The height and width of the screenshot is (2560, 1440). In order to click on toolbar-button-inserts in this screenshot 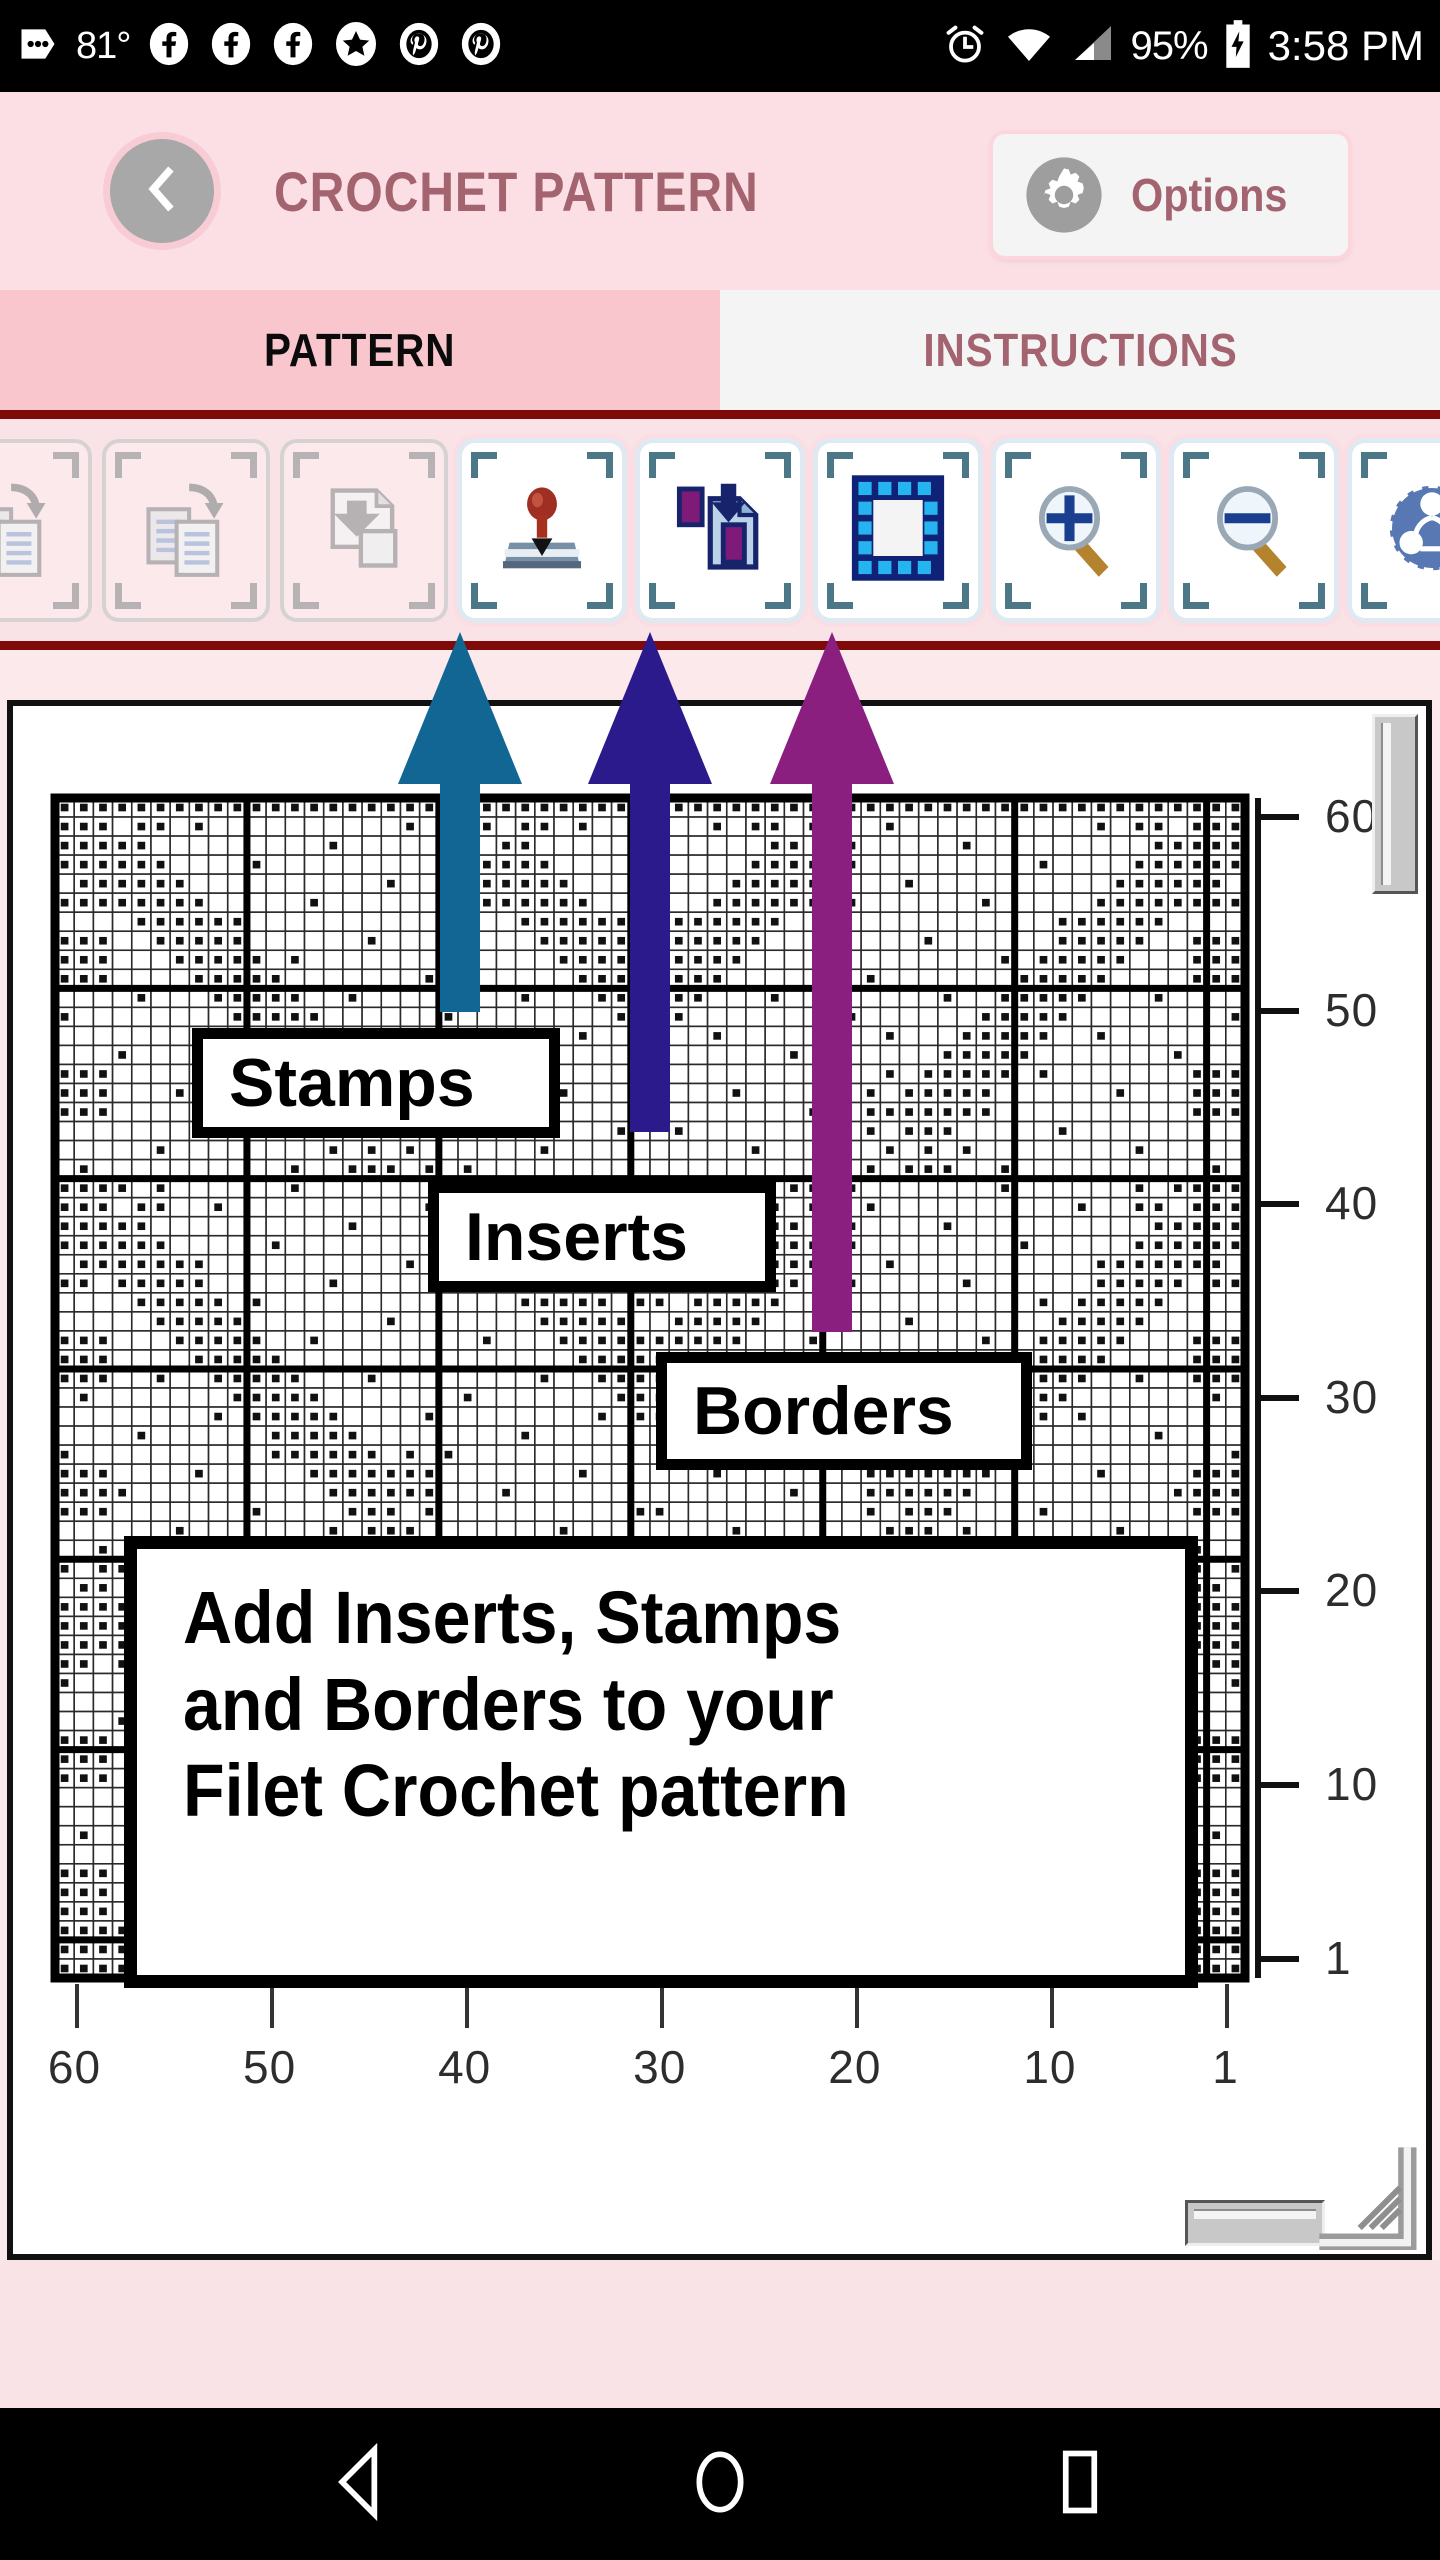, I will do `click(720, 530)`.